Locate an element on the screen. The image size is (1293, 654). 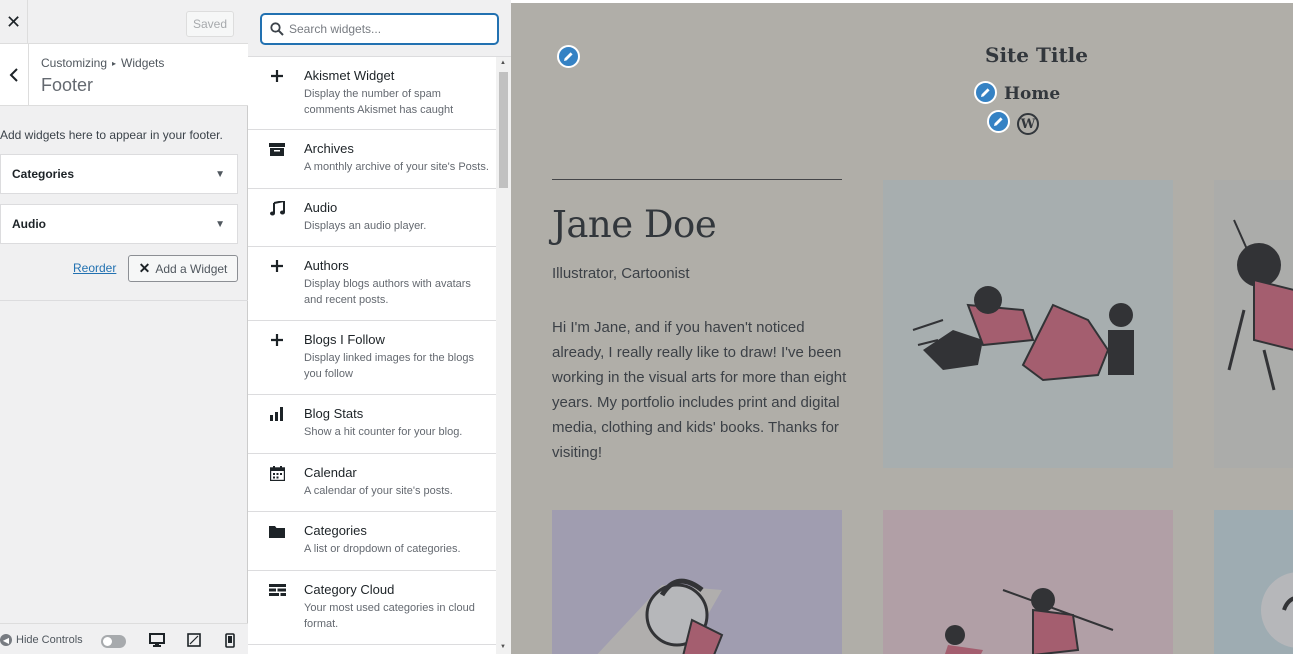
calendar-icon is located at coordinates (277, 473).